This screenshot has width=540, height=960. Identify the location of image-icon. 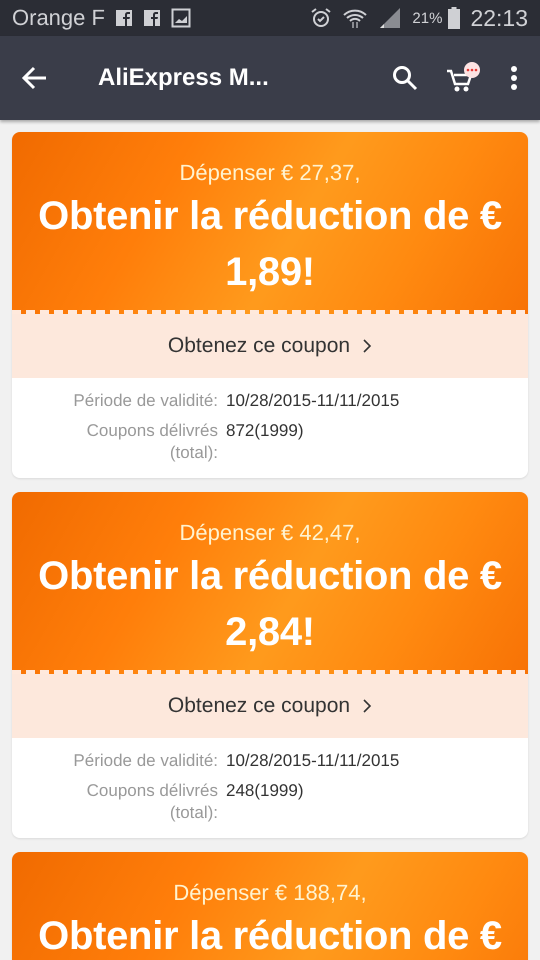
(180, 18).